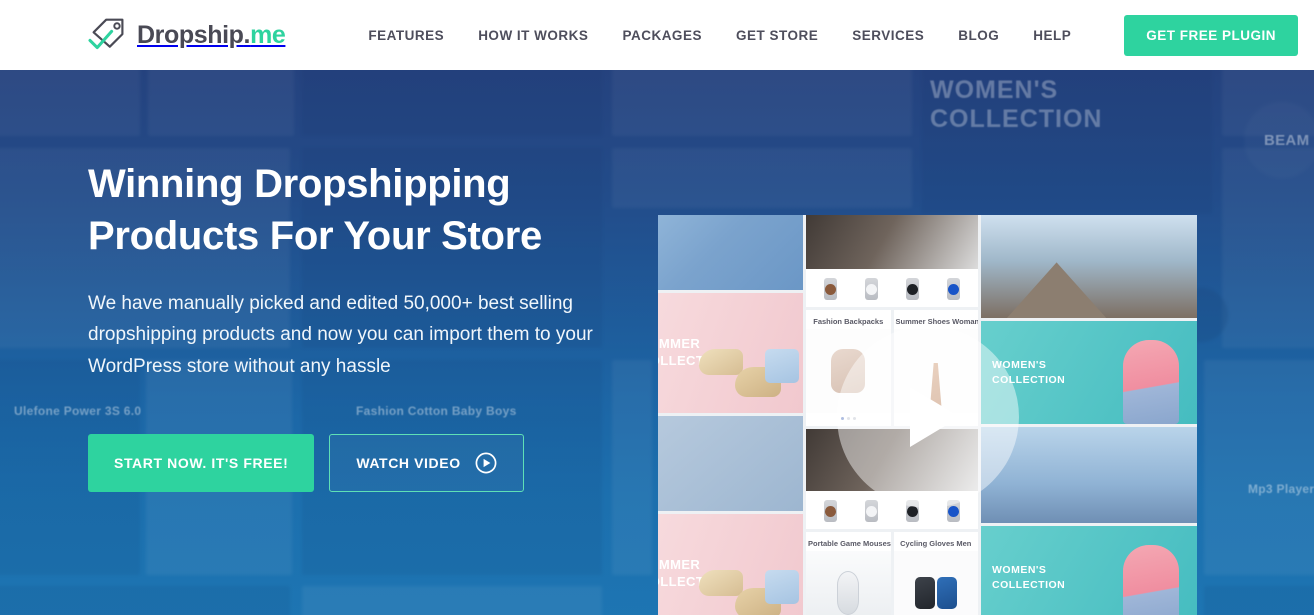 The height and width of the screenshot is (615, 1314). I want to click on video-tile-denim-flatlay, so click(730, 252).